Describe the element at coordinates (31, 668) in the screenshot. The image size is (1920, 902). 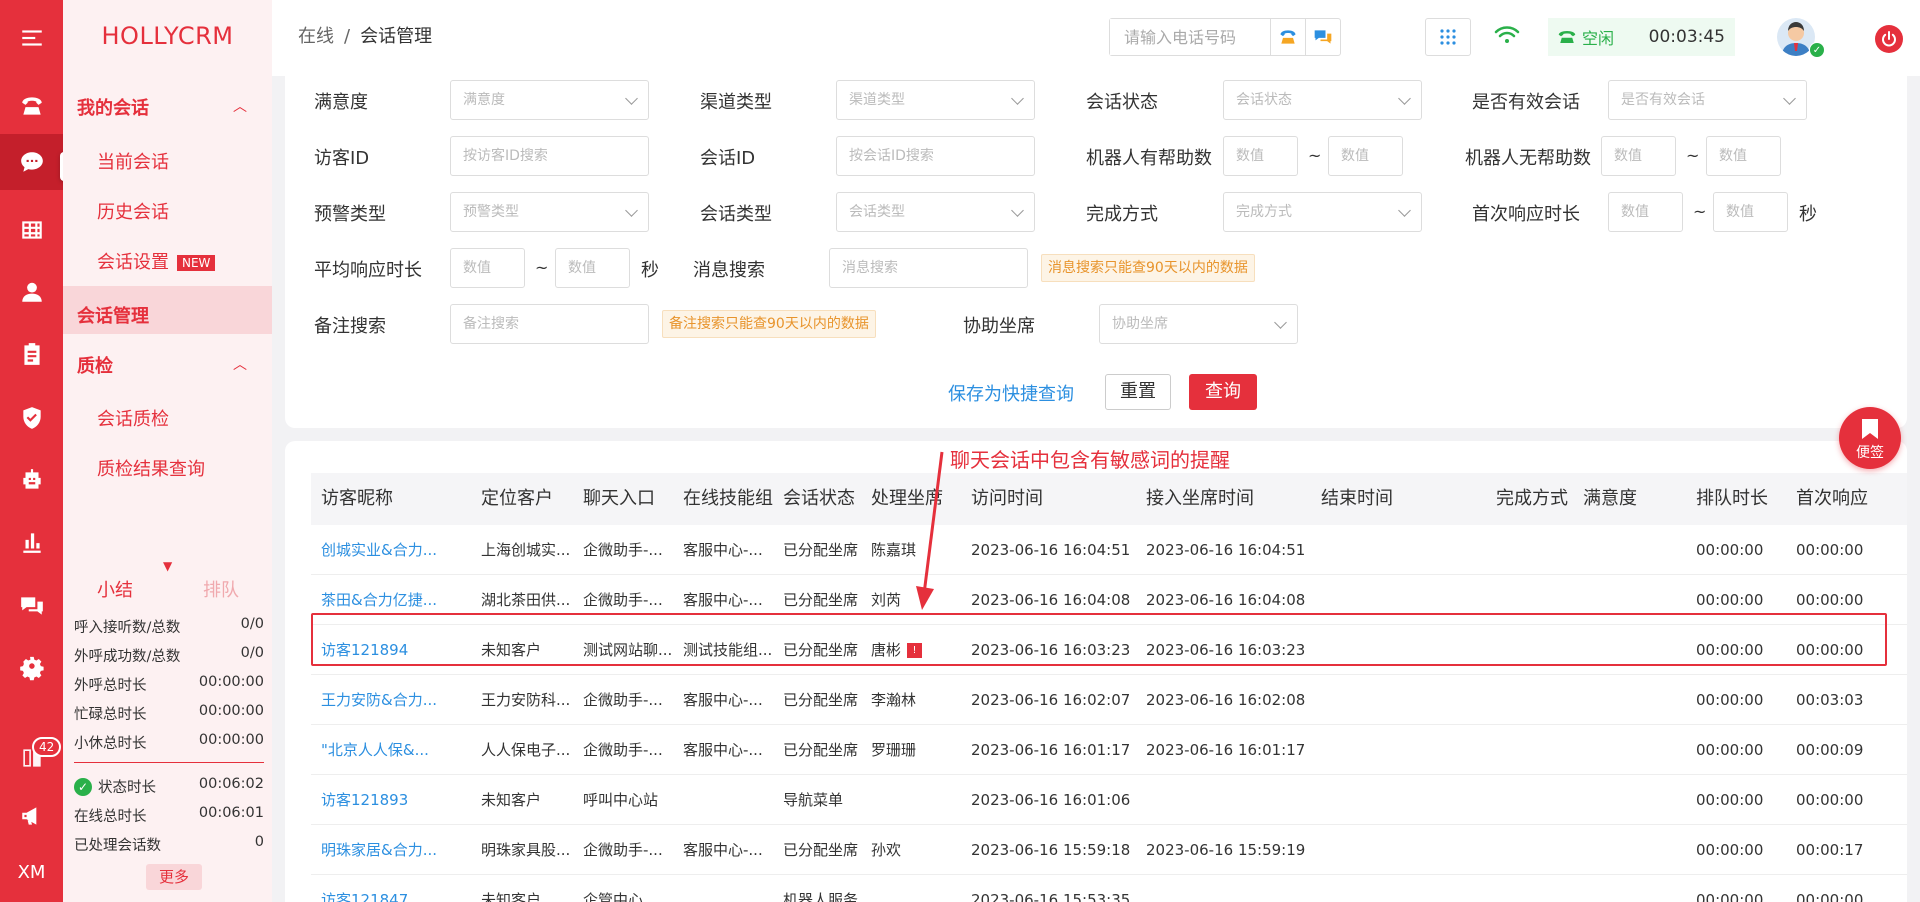
I see `gear-icon` at that location.